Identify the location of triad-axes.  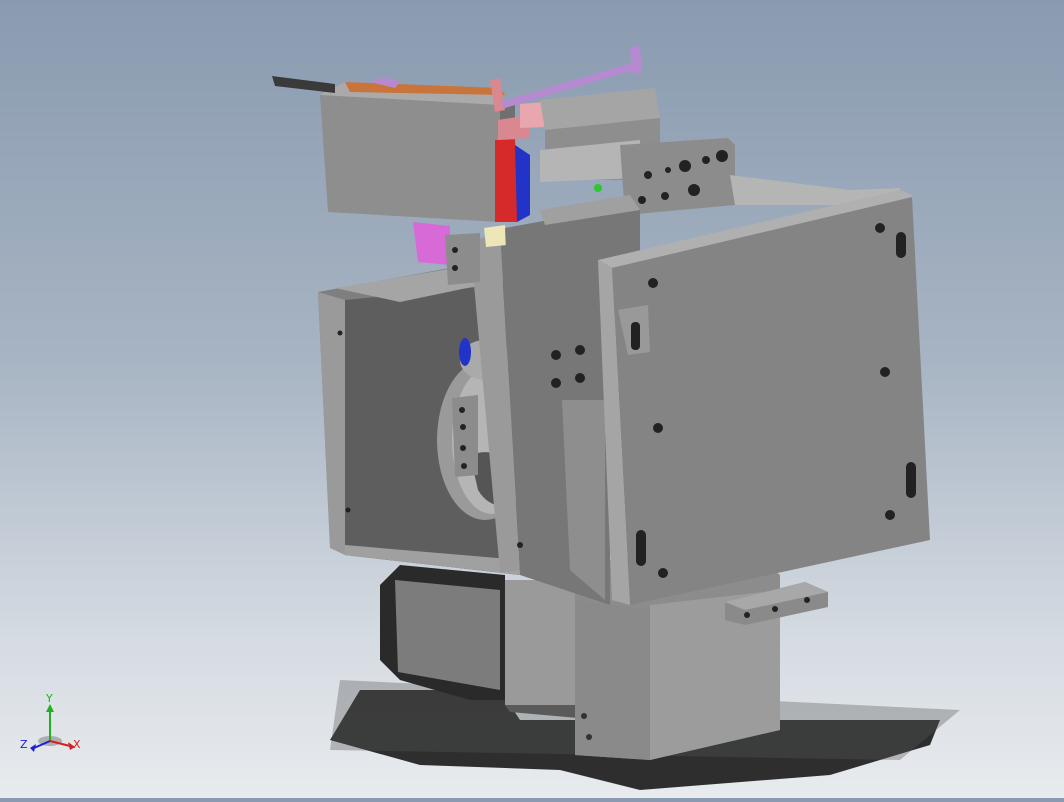
(52, 728).